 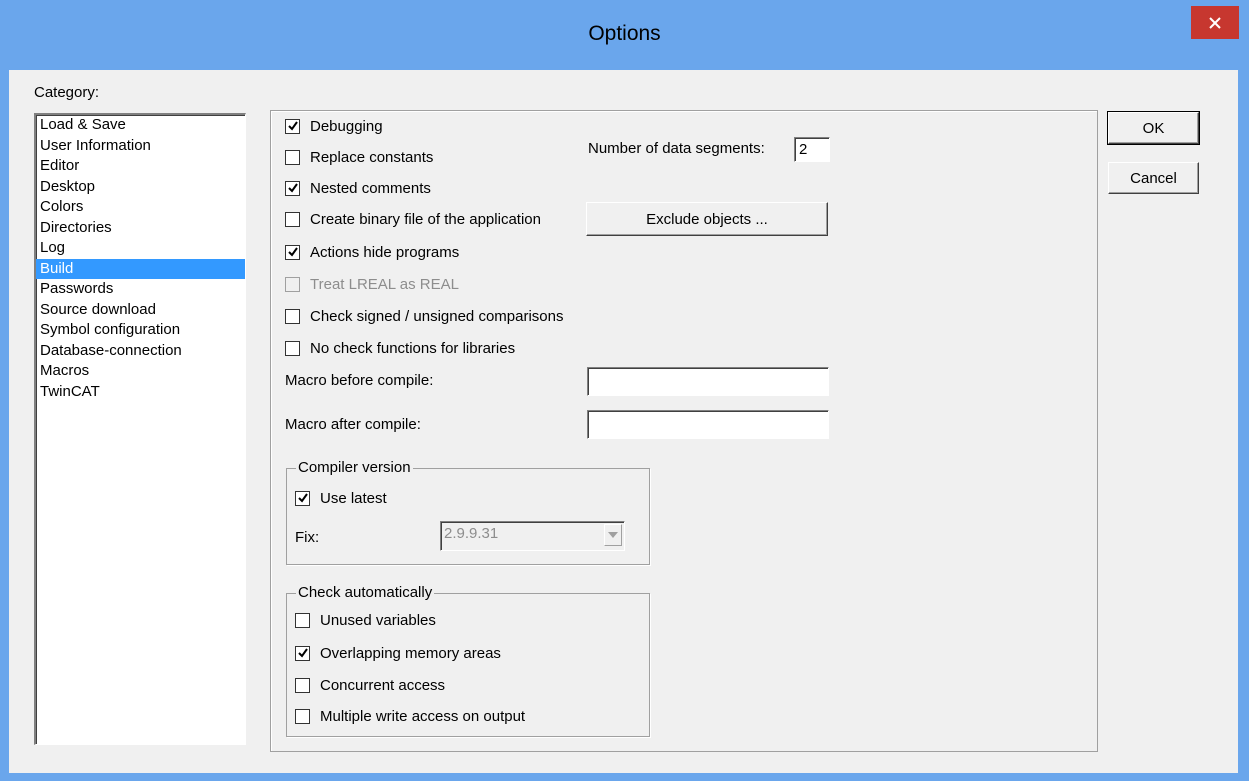 I want to click on list-item-selected: Build, so click(x=140, y=268).